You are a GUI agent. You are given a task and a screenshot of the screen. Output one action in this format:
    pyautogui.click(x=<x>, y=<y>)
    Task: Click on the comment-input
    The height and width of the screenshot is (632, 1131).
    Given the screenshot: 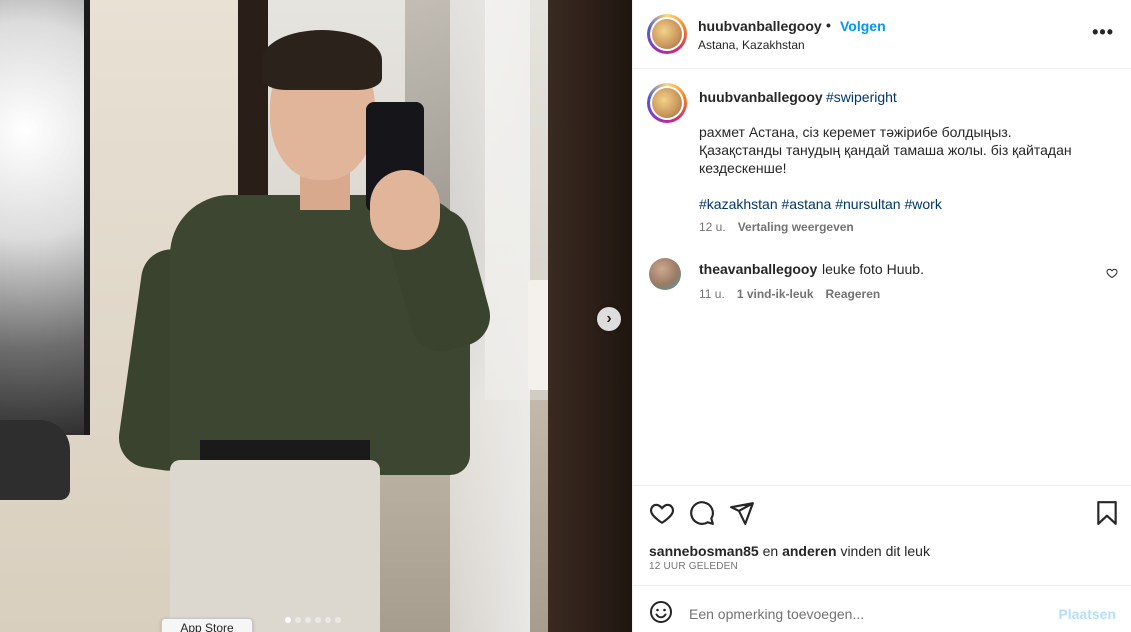 What is the action you would take?
    pyautogui.click(x=859, y=614)
    